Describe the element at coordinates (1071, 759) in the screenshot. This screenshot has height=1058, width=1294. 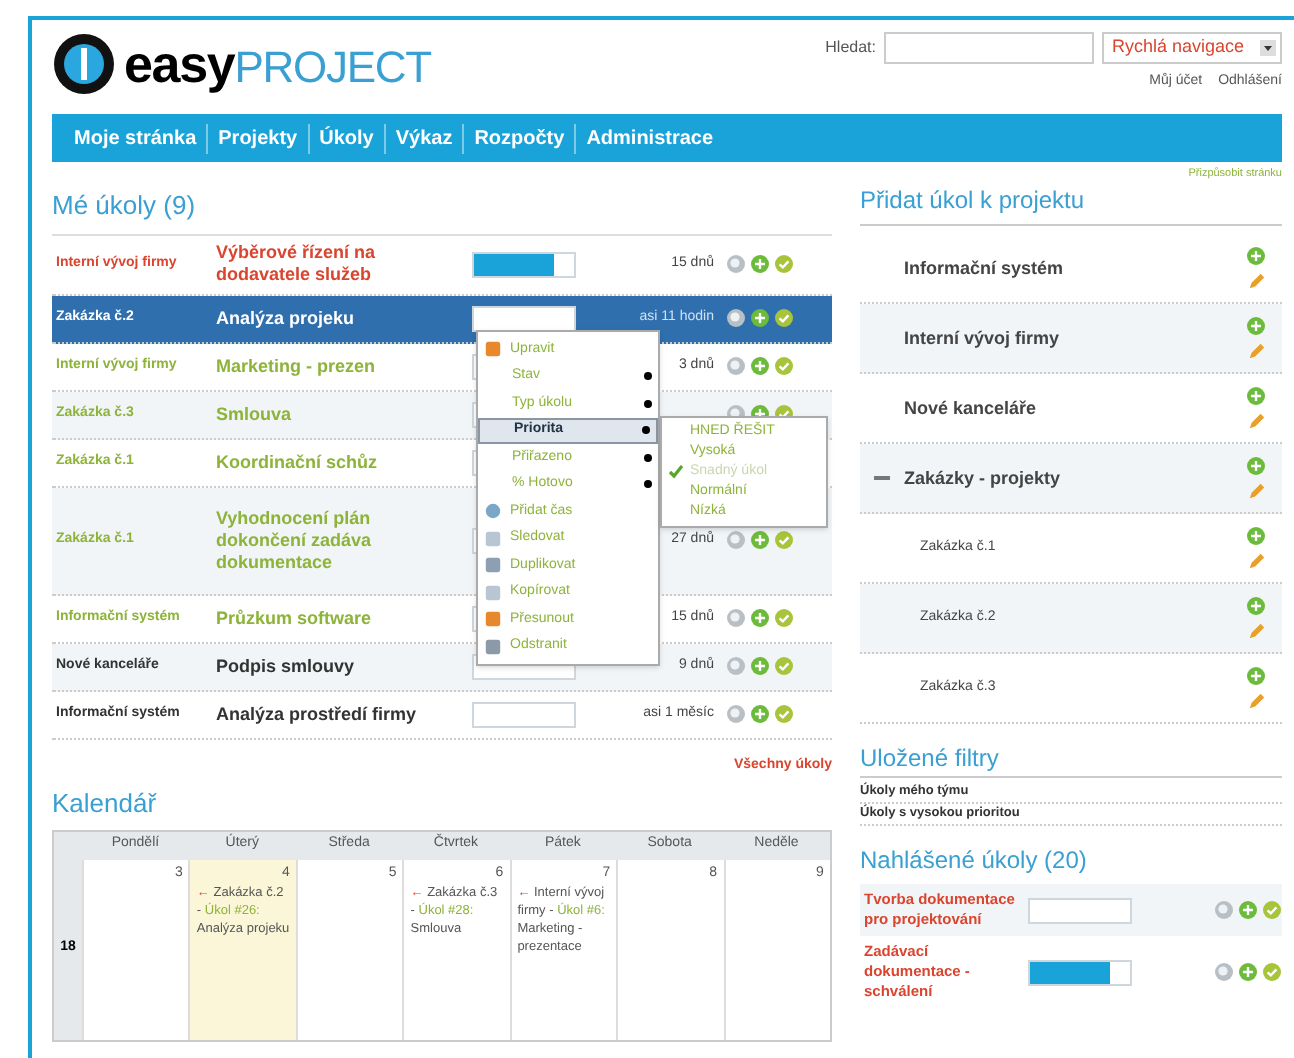
I see `section-title: Uložené filtry` at that location.